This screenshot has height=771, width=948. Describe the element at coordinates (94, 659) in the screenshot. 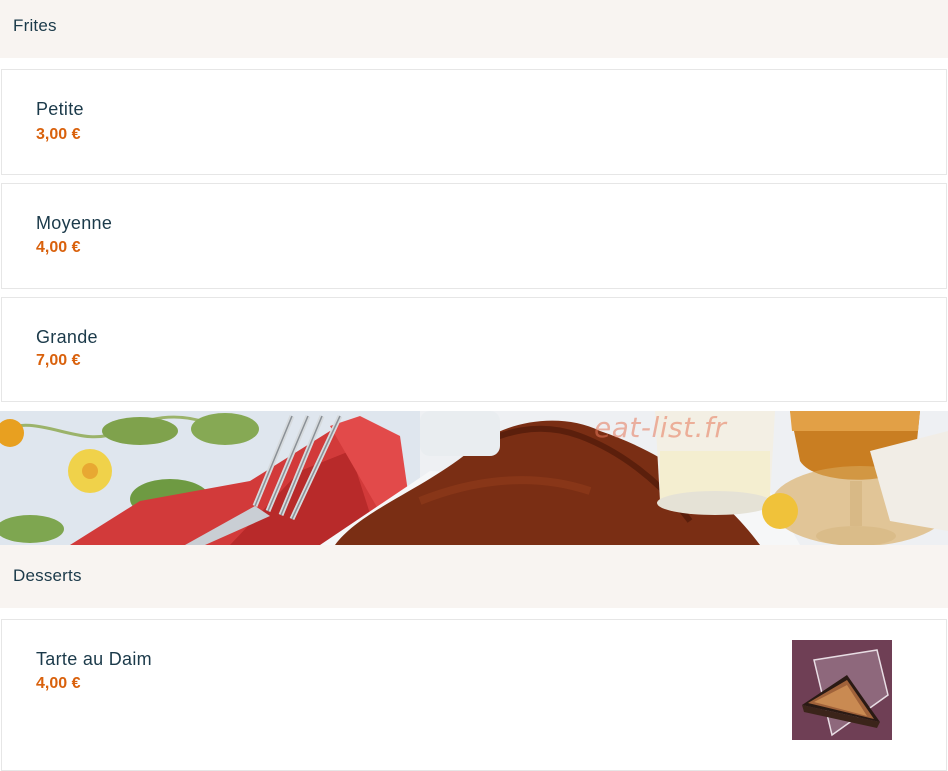

I see `item-name: Tarte au Daim` at that location.